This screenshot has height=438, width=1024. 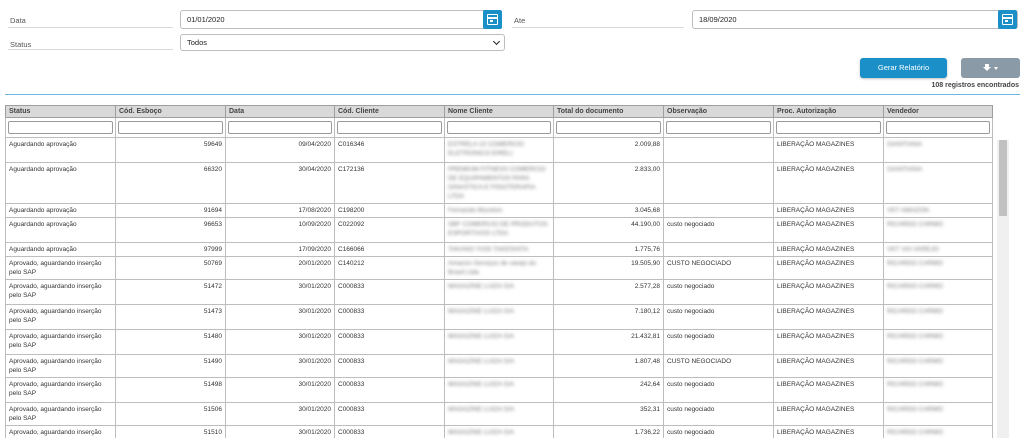 What do you see at coordinates (608, 111) in the screenshot?
I see `column-header-document-total: Total do documento` at bounding box center [608, 111].